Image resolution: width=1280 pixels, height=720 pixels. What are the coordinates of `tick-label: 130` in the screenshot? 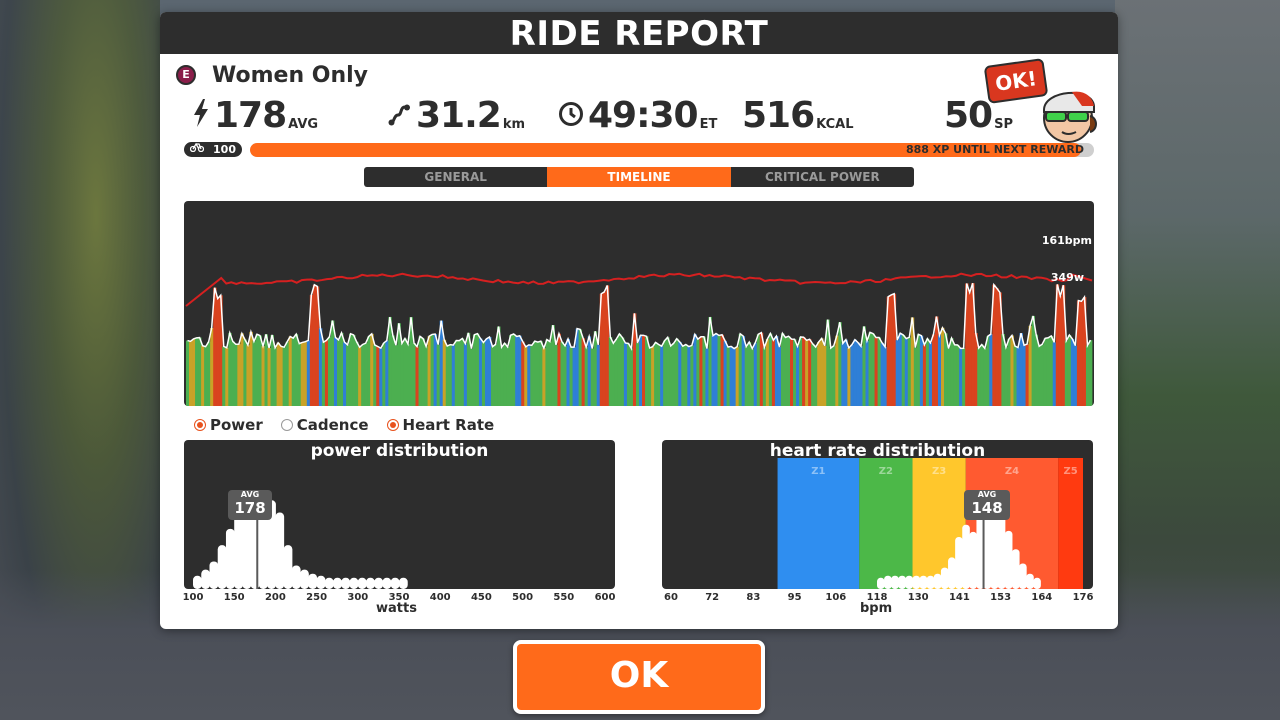 It's located at (918, 597).